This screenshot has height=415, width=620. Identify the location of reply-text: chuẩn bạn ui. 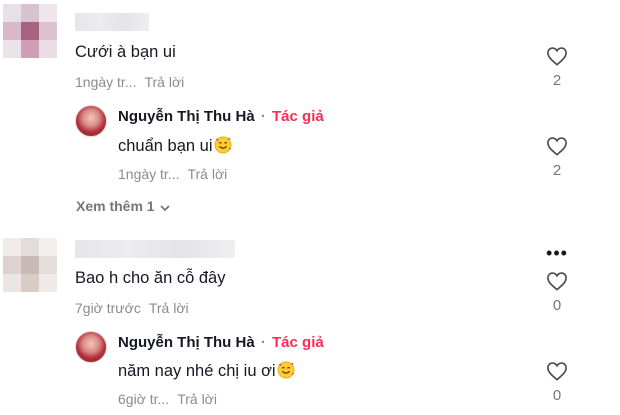
(175, 146).